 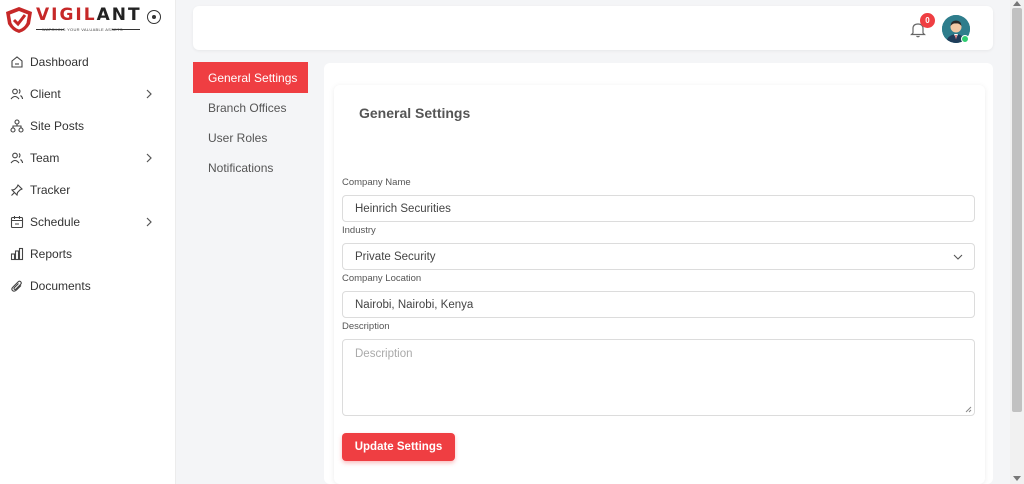 I want to click on sidebar-item-label: Team, so click(x=45, y=158).